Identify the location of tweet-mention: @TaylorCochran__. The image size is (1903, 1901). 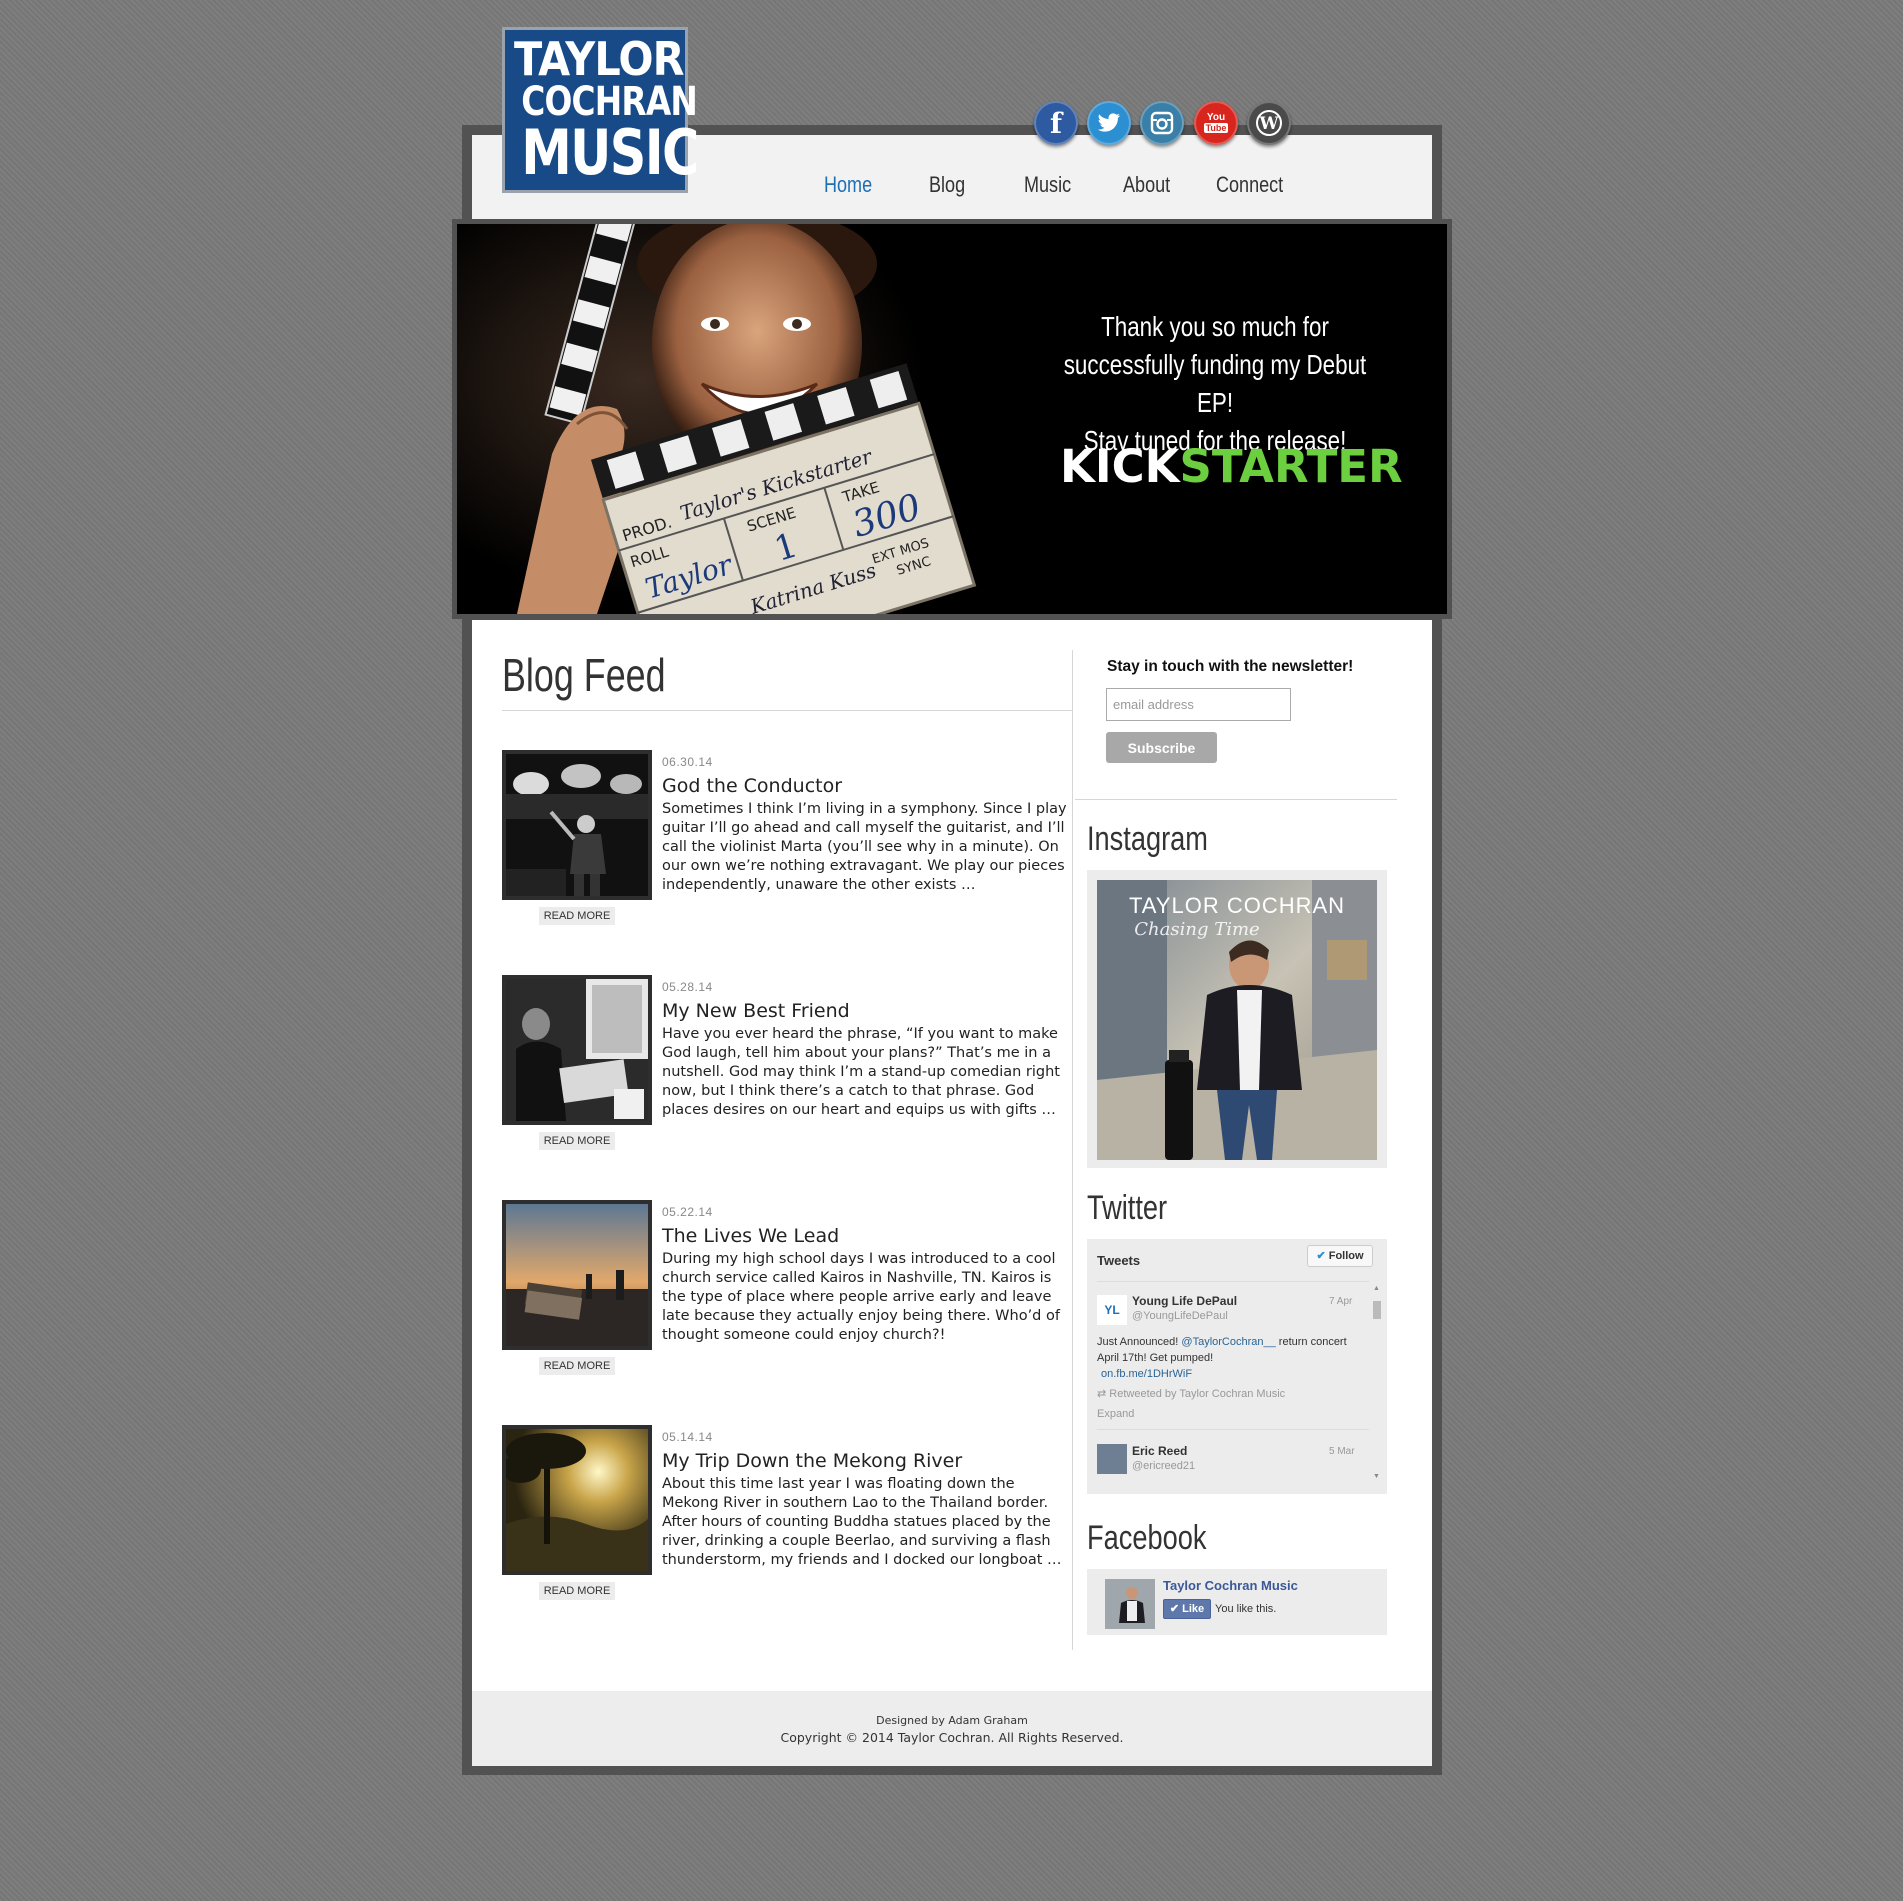
(1228, 1342).